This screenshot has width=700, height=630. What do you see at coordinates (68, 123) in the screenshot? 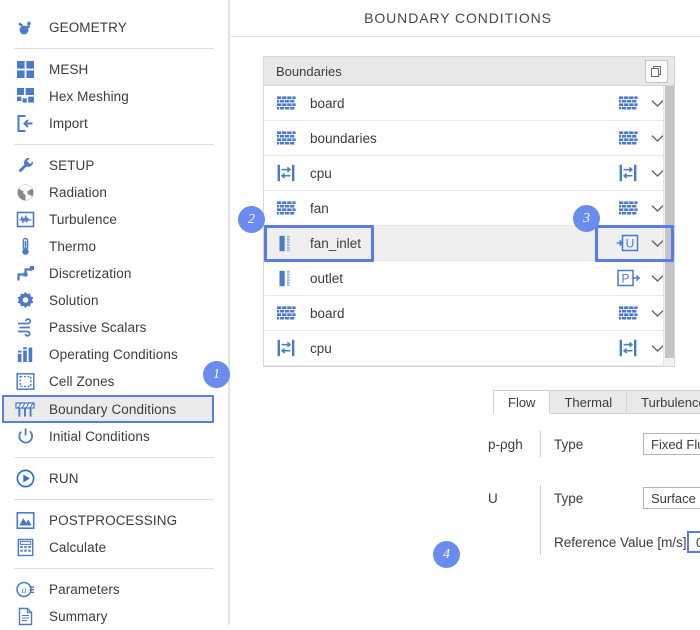
I see `sidebar-item-label: Import` at bounding box center [68, 123].